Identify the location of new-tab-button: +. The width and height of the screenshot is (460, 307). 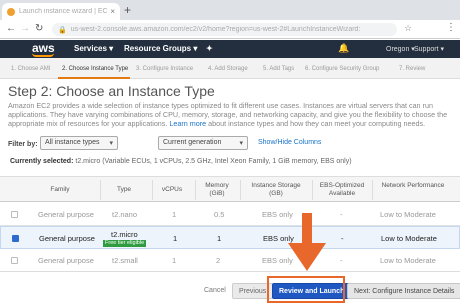
(127, 10).